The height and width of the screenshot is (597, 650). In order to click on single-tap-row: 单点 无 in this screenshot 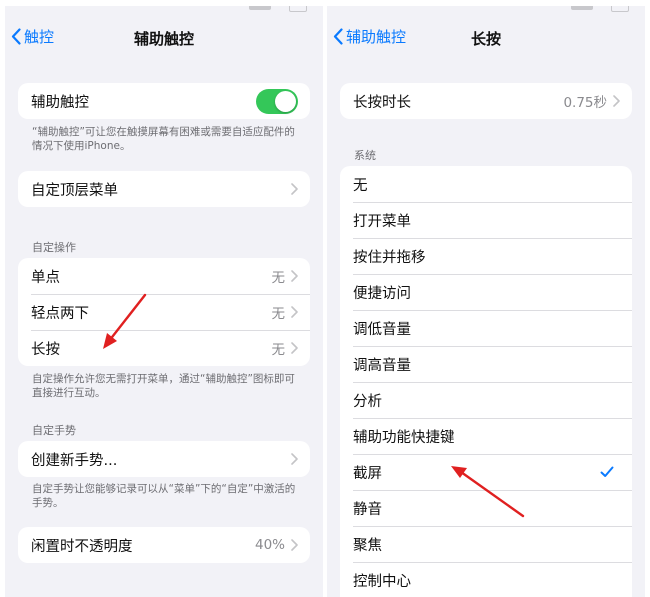, I will do `click(164, 276)`.